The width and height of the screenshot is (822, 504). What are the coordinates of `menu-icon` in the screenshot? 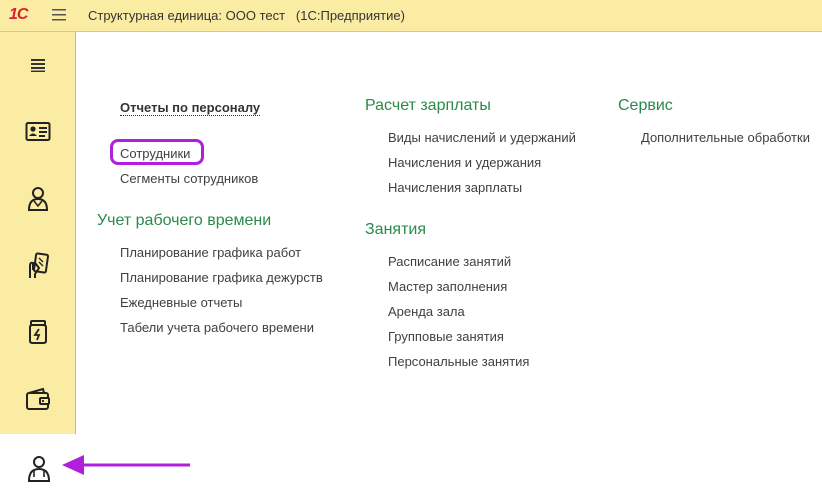 It's located at (38, 65).